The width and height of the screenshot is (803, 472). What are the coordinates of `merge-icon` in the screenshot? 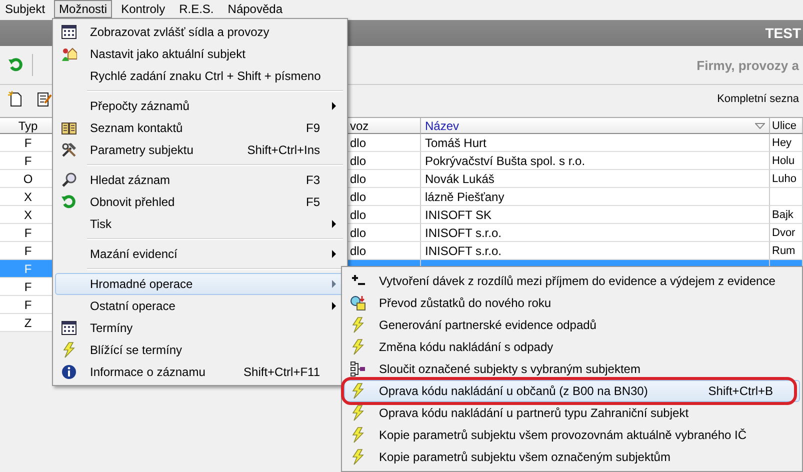 It's located at (358, 369).